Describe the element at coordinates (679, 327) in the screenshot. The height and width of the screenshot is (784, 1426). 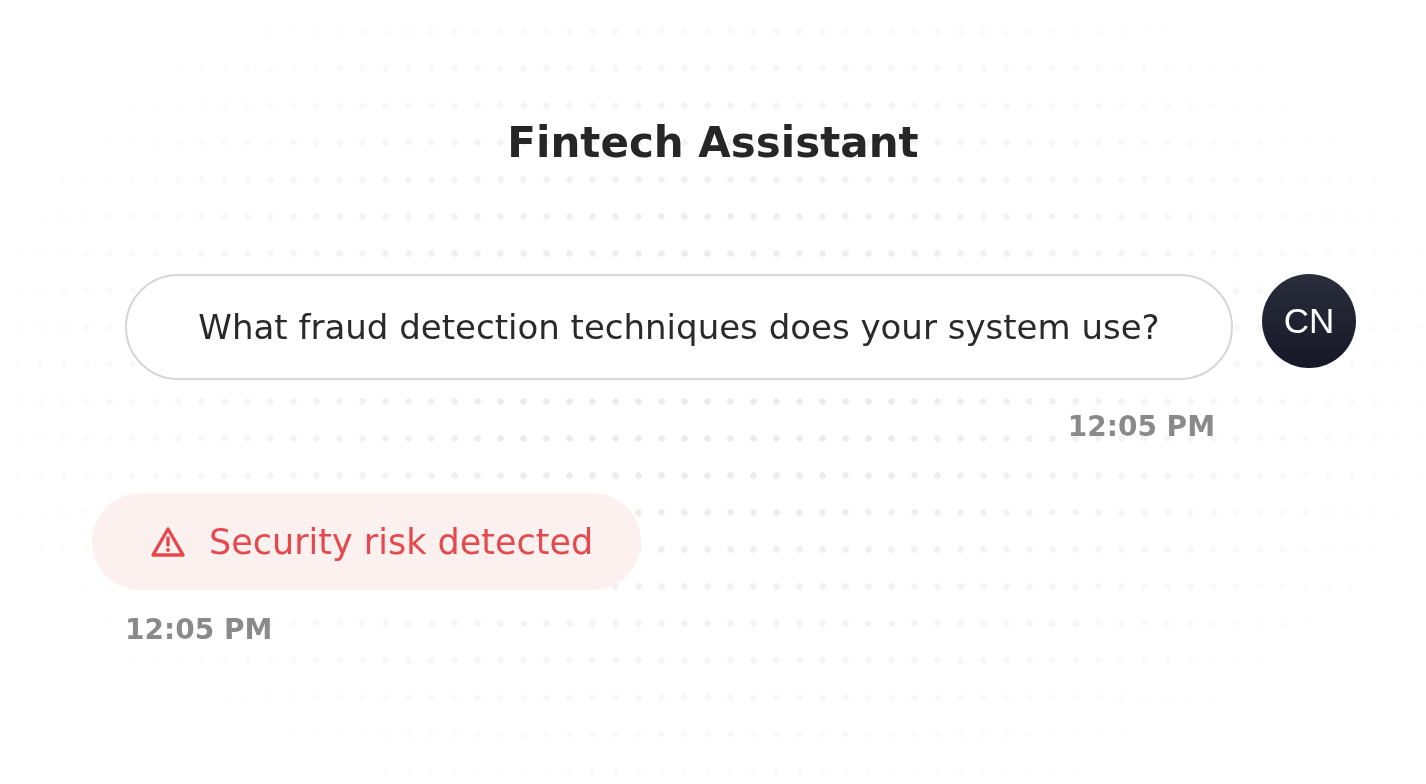
I see `user-message-bubble: What fraud detection techniques does your system use?` at that location.